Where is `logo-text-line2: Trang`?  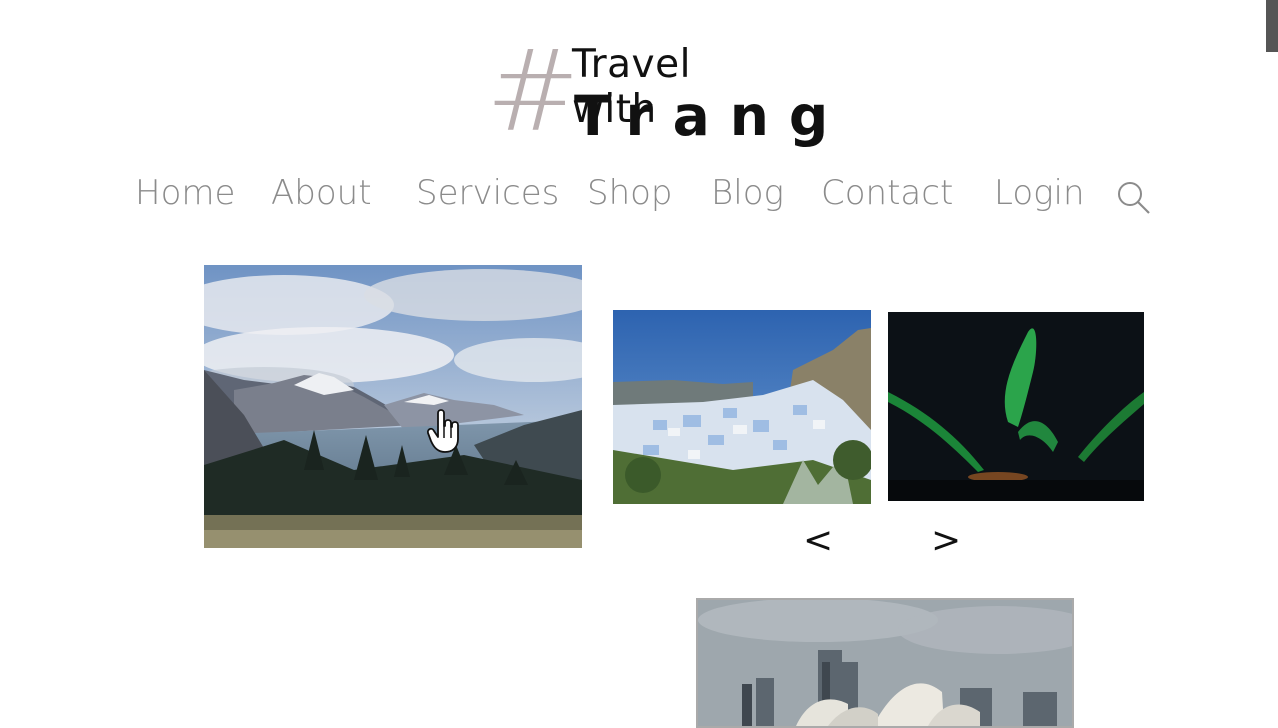 logo-text-line2: Trang is located at coordinates (711, 116).